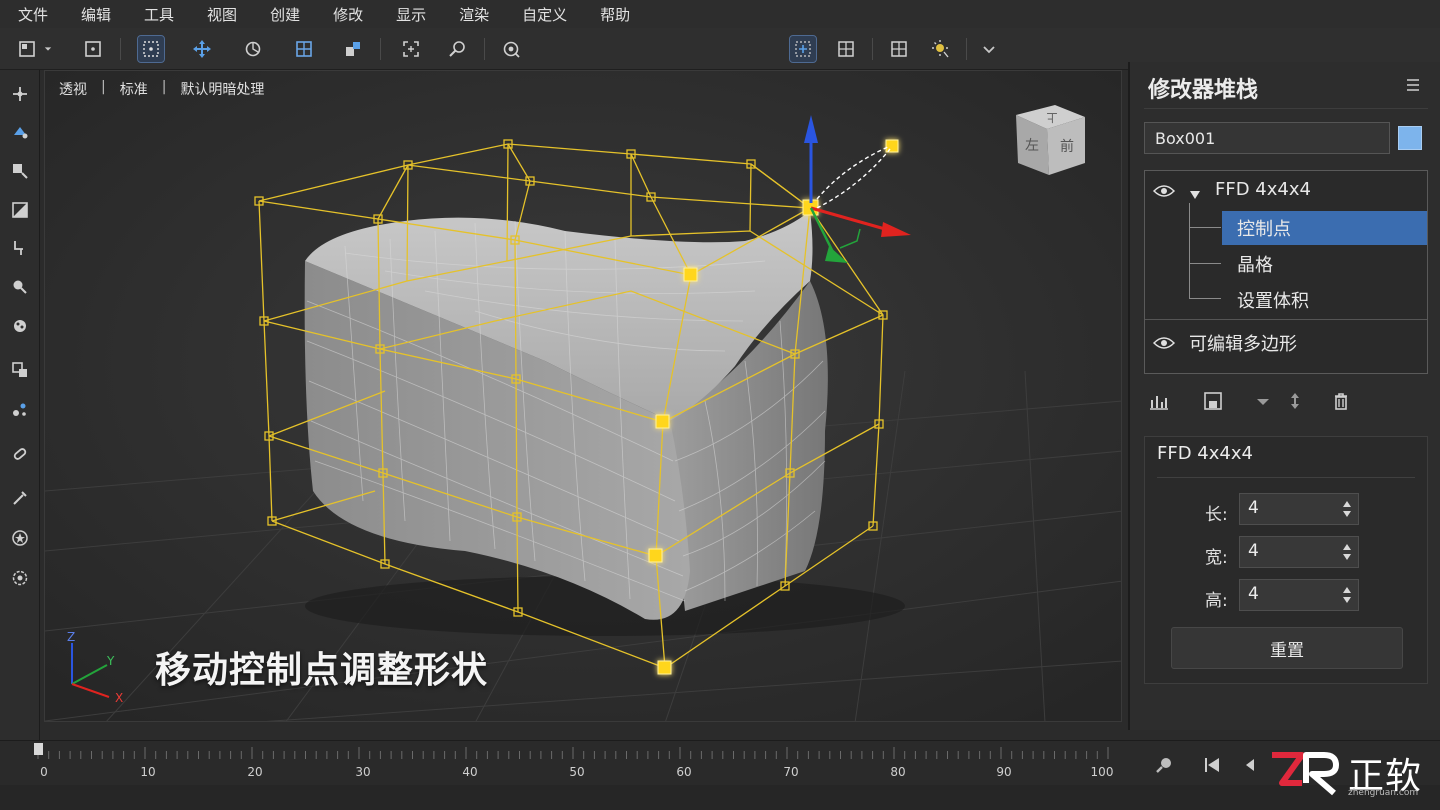 Image resolution: width=1440 pixels, height=810 pixels. What do you see at coordinates (1213, 401) in the screenshot?
I see `save-icon` at bounding box center [1213, 401].